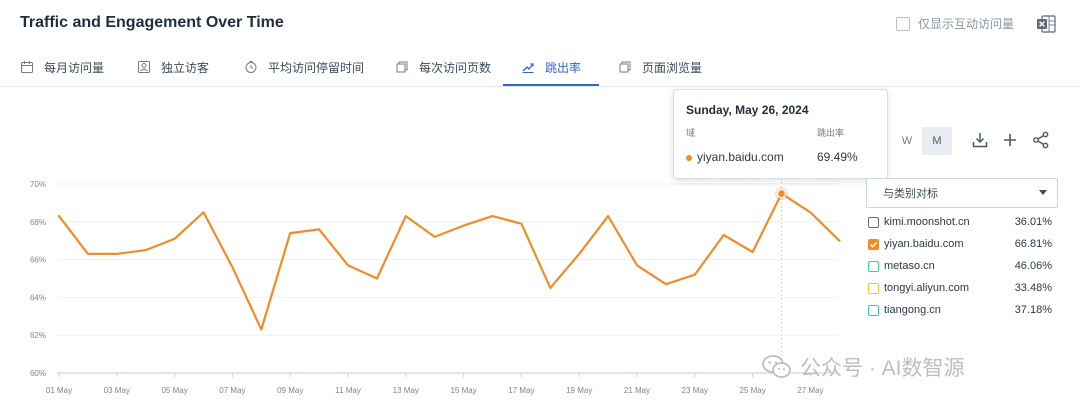 The image size is (1080, 411). What do you see at coordinates (38, 335) in the screenshot?
I see `y-tick-label: 62%` at bounding box center [38, 335].